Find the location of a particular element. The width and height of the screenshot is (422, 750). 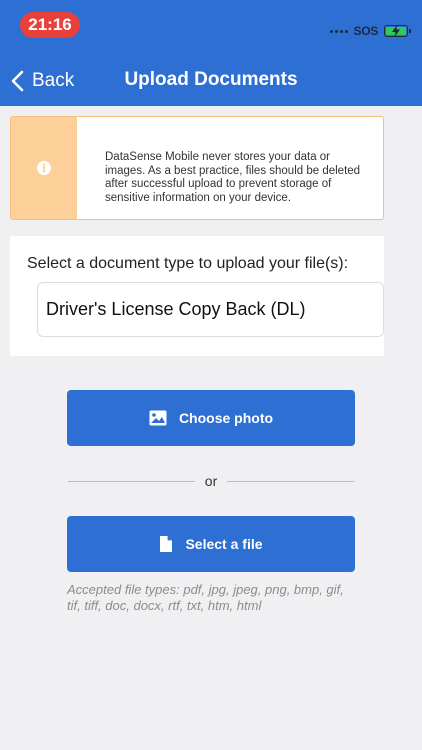

or-label: or is located at coordinates (211, 481).